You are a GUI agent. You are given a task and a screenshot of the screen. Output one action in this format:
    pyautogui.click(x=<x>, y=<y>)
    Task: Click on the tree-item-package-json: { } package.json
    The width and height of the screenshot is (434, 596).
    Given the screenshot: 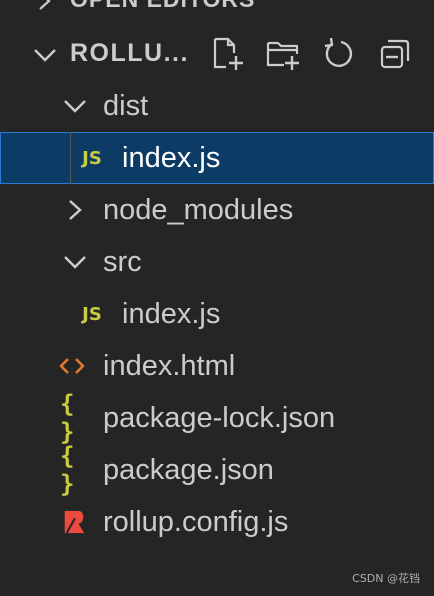 What is the action you would take?
    pyautogui.click(x=217, y=470)
    